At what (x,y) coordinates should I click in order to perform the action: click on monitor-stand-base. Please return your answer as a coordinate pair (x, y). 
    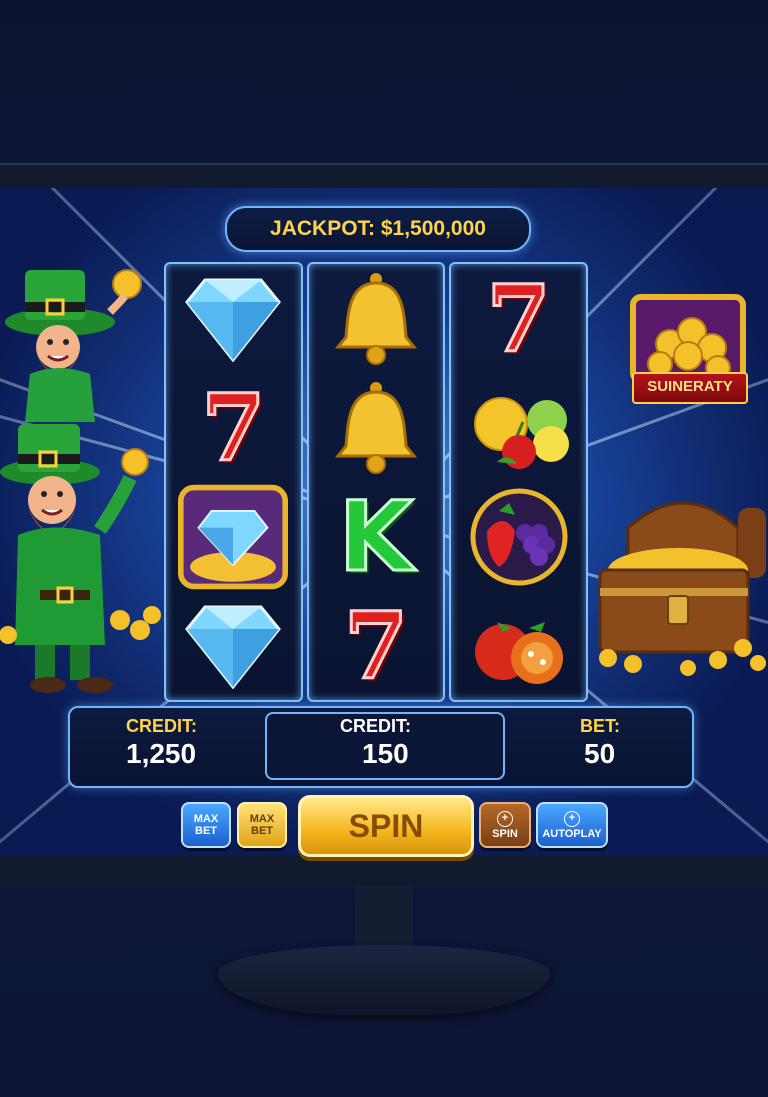
    Looking at the image, I should click on (384, 980).